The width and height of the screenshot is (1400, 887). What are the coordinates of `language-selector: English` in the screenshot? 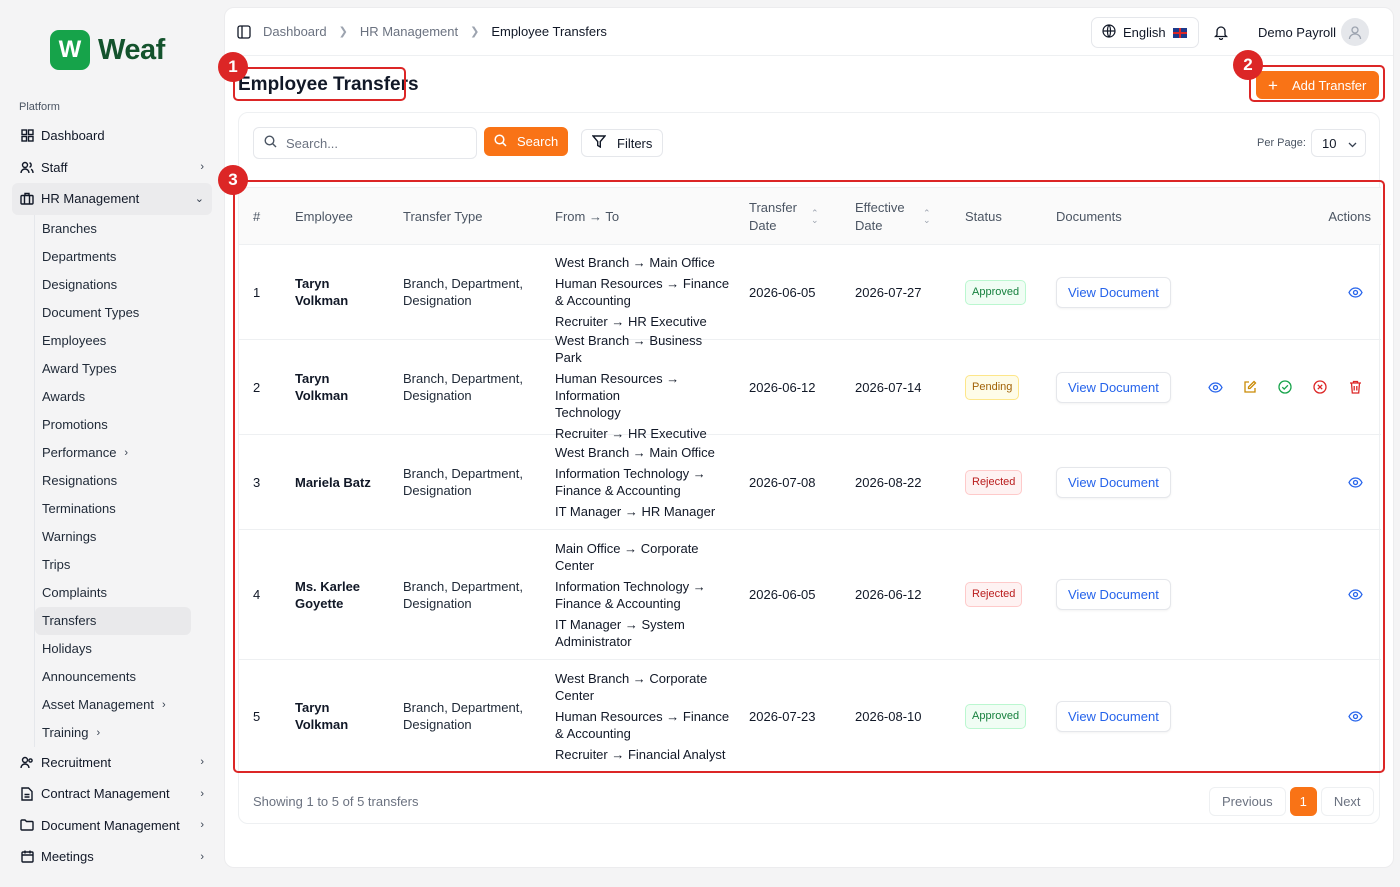 It's located at (1145, 32).